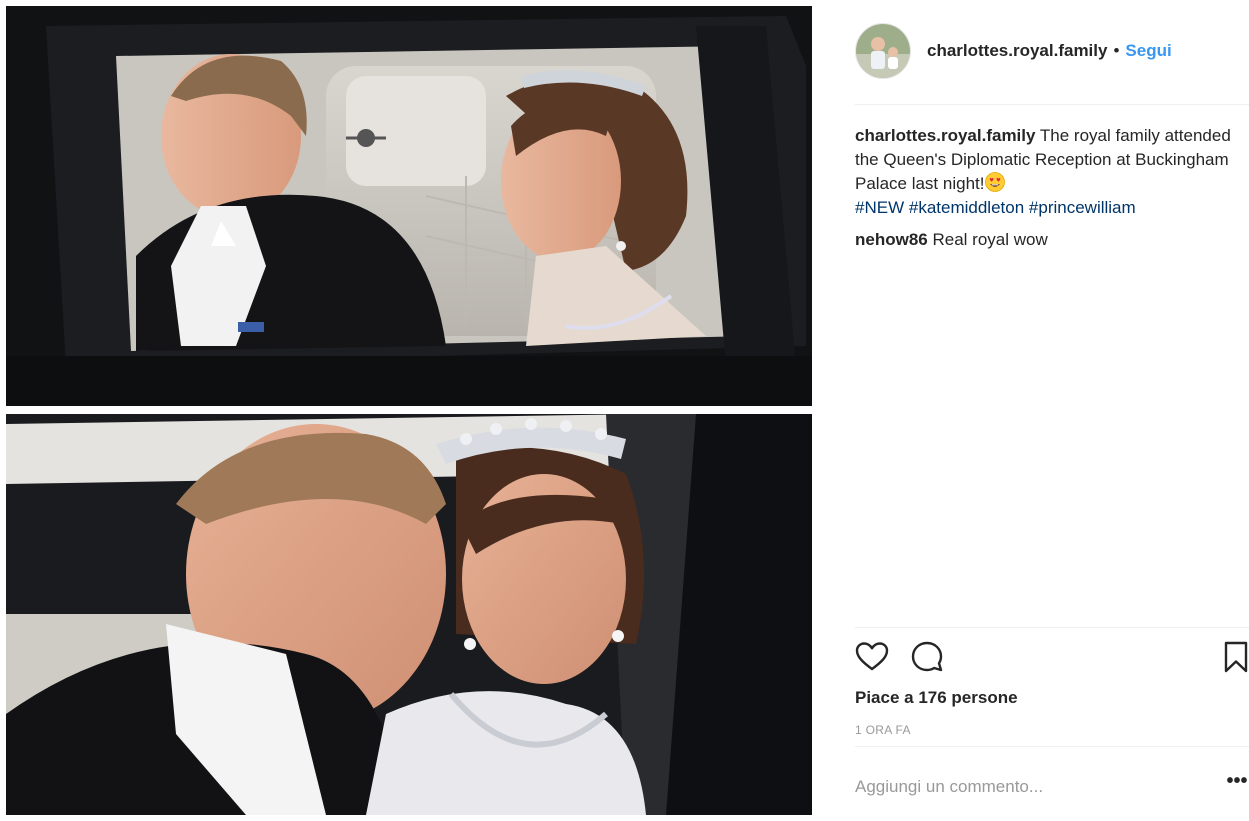 The width and height of the screenshot is (1249, 821). I want to click on caption-hashtags: #NEW #katemiddleton #princewilliam, so click(995, 207).